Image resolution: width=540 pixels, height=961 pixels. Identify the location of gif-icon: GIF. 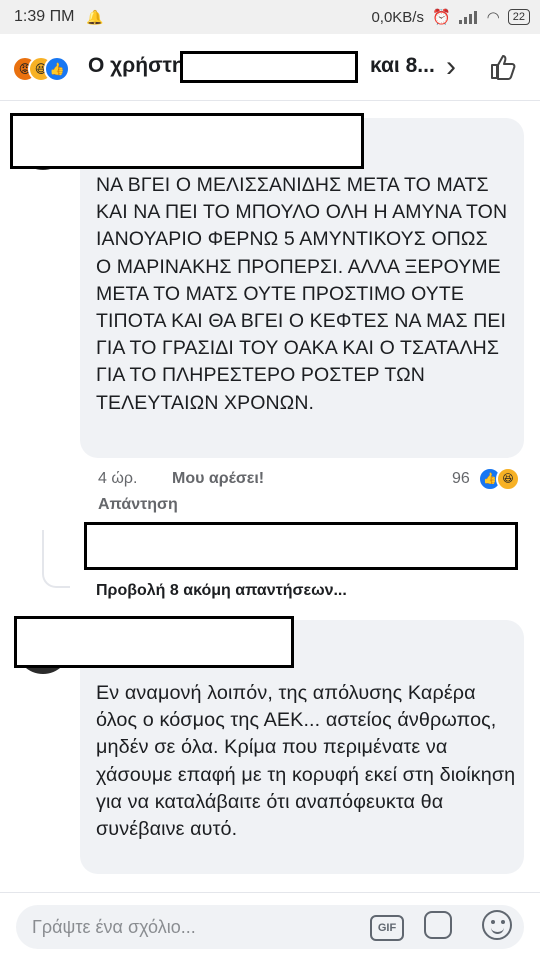
(387, 928).